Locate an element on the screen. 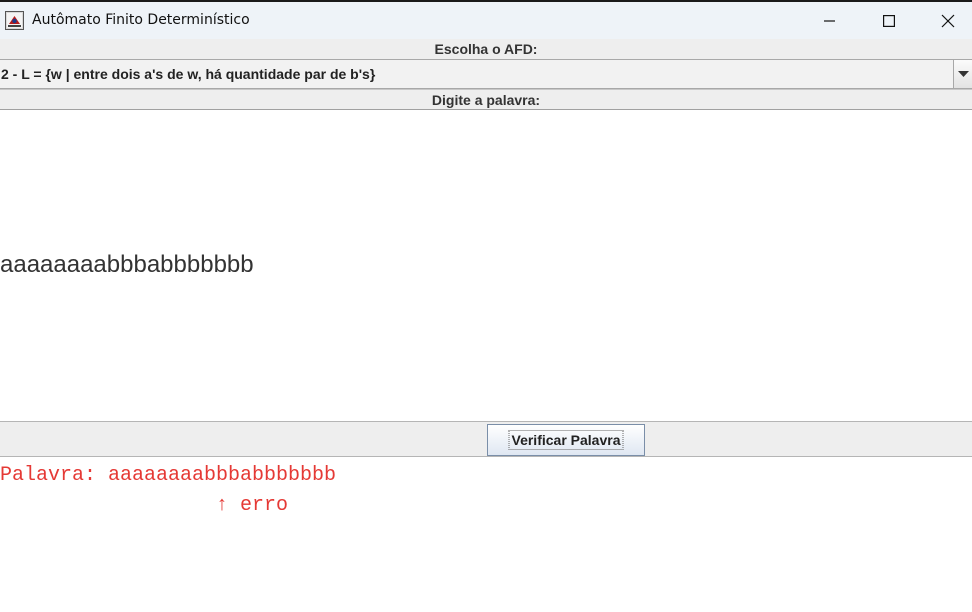  result-error-marker: ↑ erro is located at coordinates (144, 505).